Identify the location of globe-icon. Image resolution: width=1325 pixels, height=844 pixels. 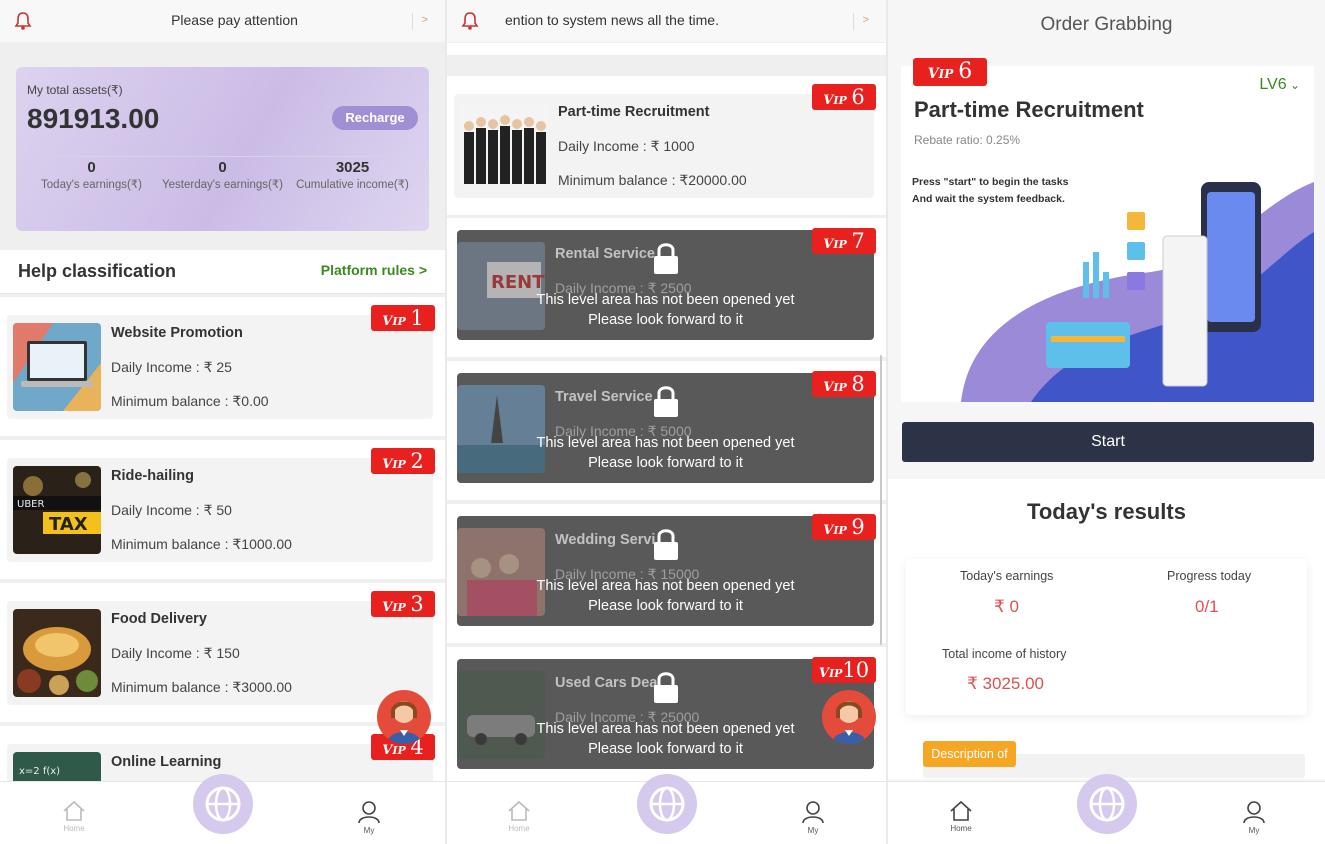
(1106, 804).